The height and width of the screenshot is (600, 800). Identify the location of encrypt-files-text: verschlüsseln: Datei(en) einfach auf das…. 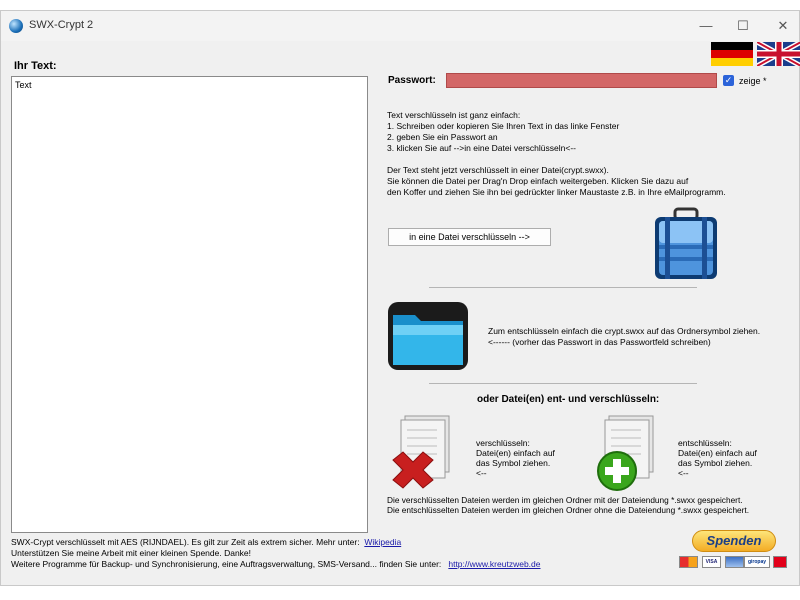
(515, 458).